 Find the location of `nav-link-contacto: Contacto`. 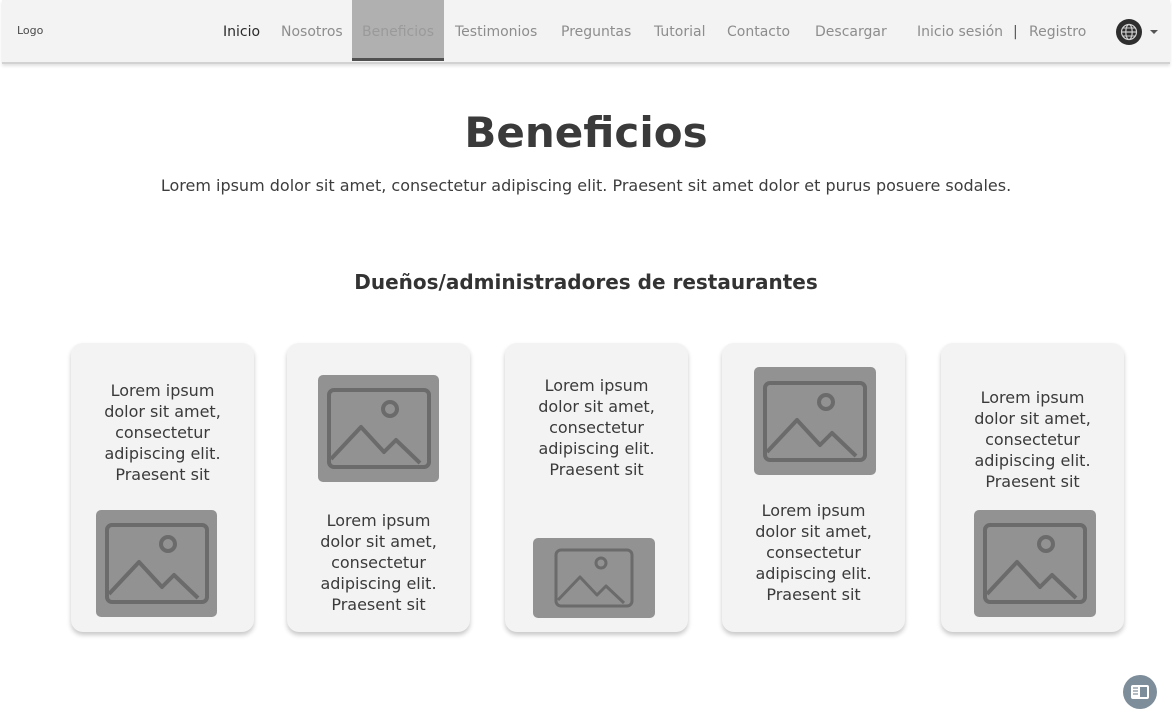

nav-link-contacto: Contacto is located at coordinates (758, 31).